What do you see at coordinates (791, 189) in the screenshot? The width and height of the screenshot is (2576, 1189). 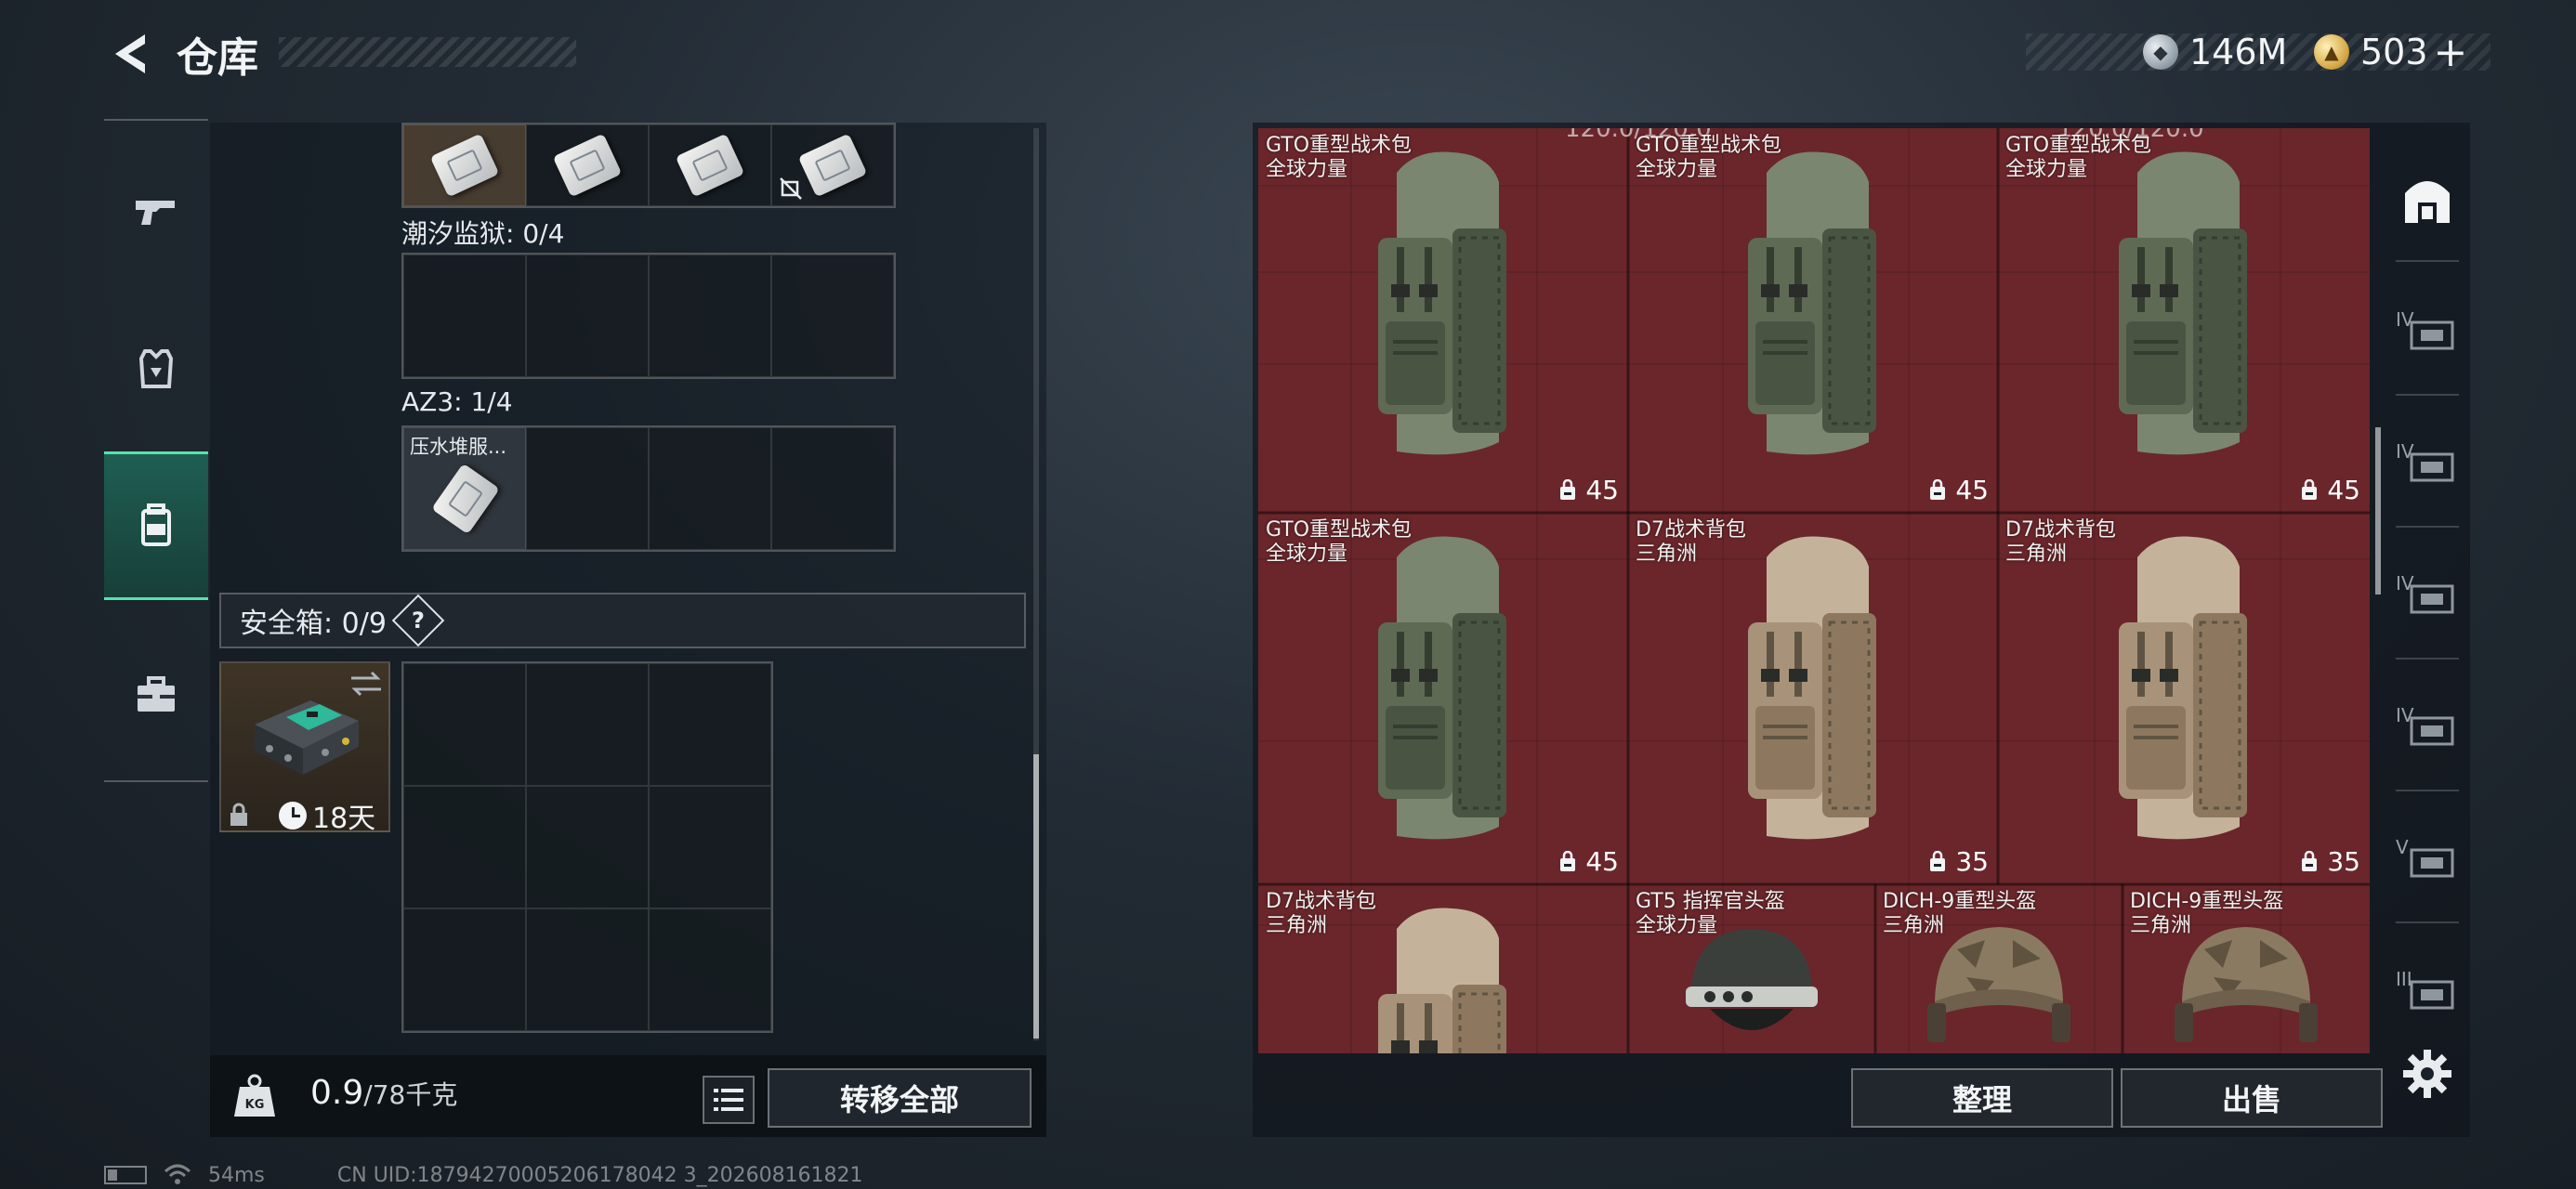 I see `no-entry-icon` at bounding box center [791, 189].